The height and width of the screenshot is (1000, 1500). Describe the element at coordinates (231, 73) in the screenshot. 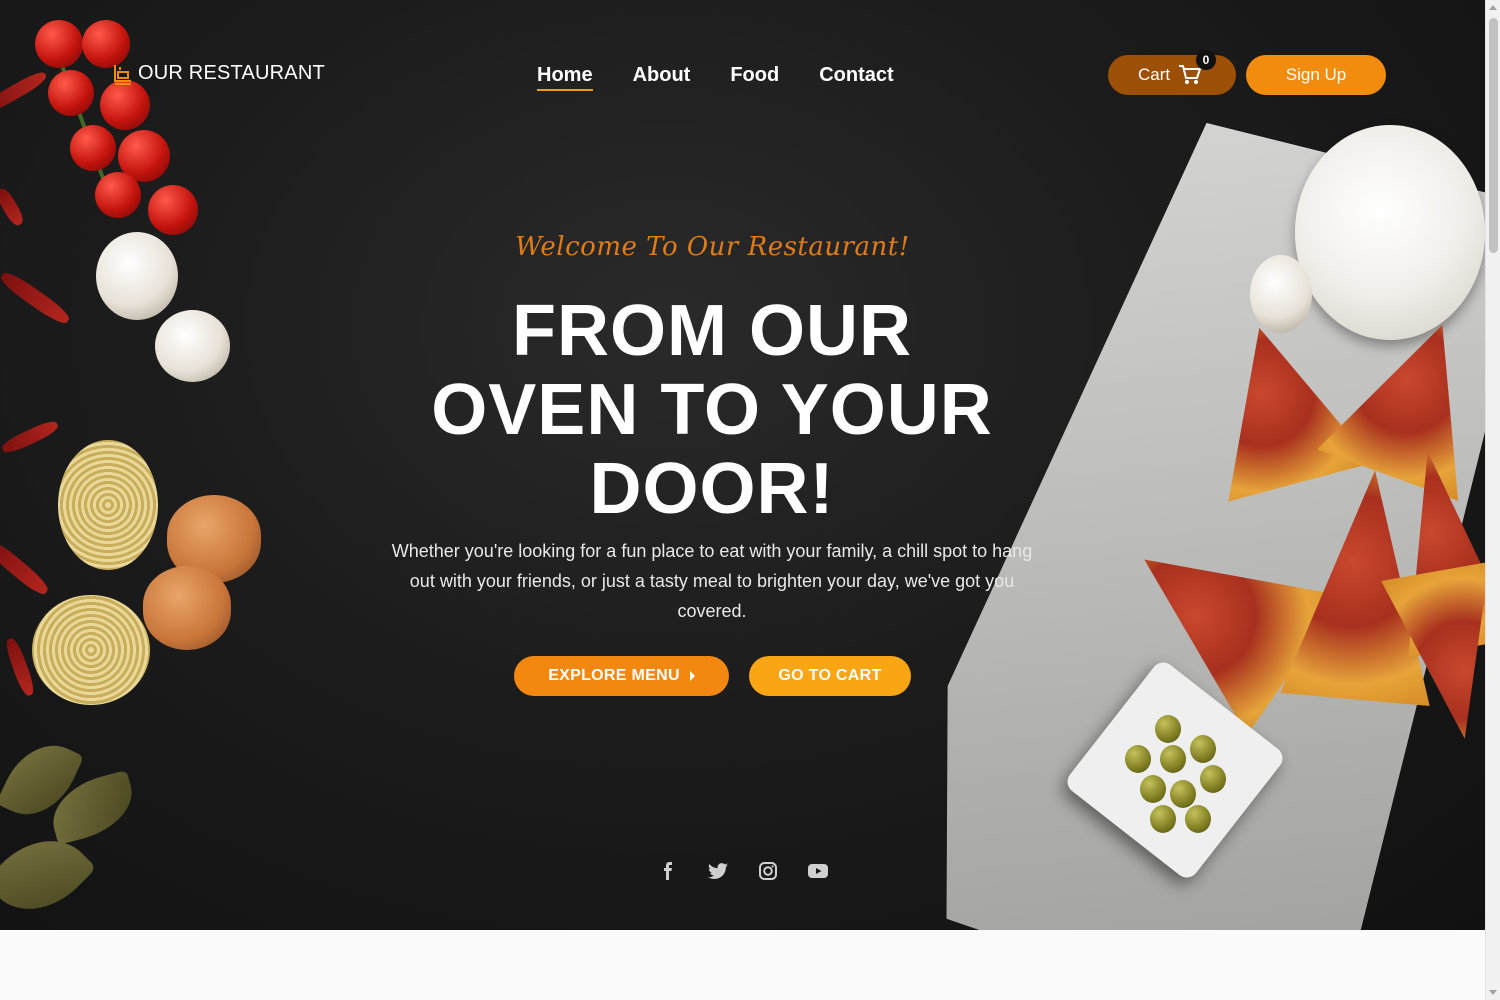

I see `brand-name: OUR RESTAURANT` at that location.